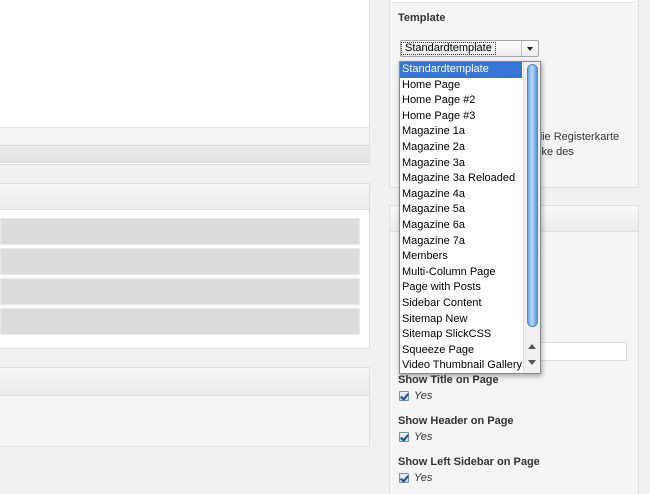 The width and height of the screenshot is (650, 494). What do you see at coordinates (184, 63) in the screenshot?
I see `editor-body` at bounding box center [184, 63].